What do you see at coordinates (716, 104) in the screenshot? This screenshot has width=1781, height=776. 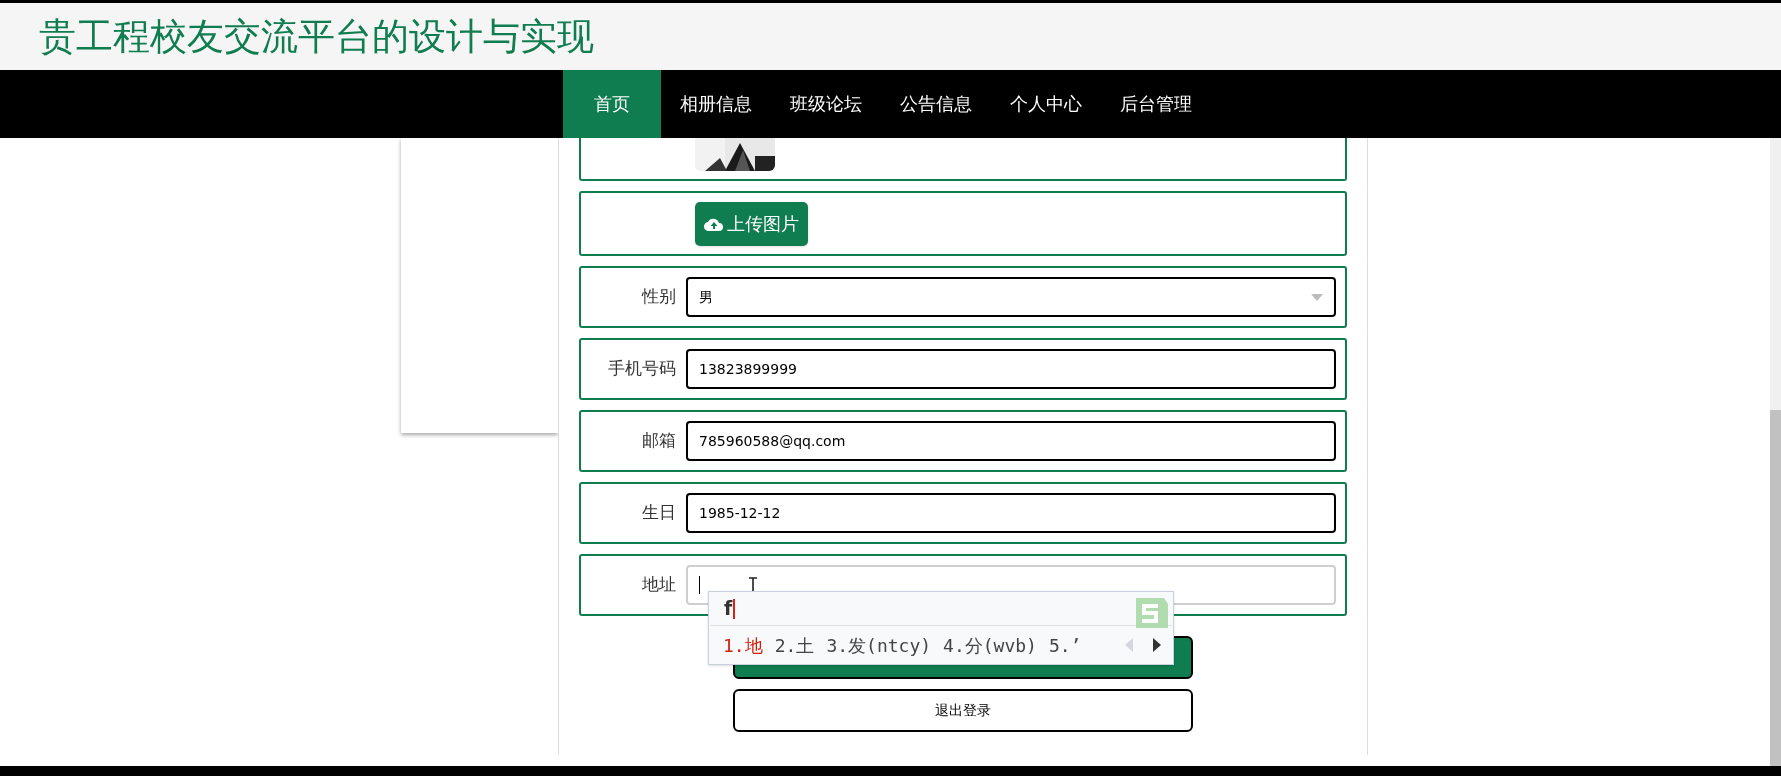 I see `nav-tab: 相册信息` at bounding box center [716, 104].